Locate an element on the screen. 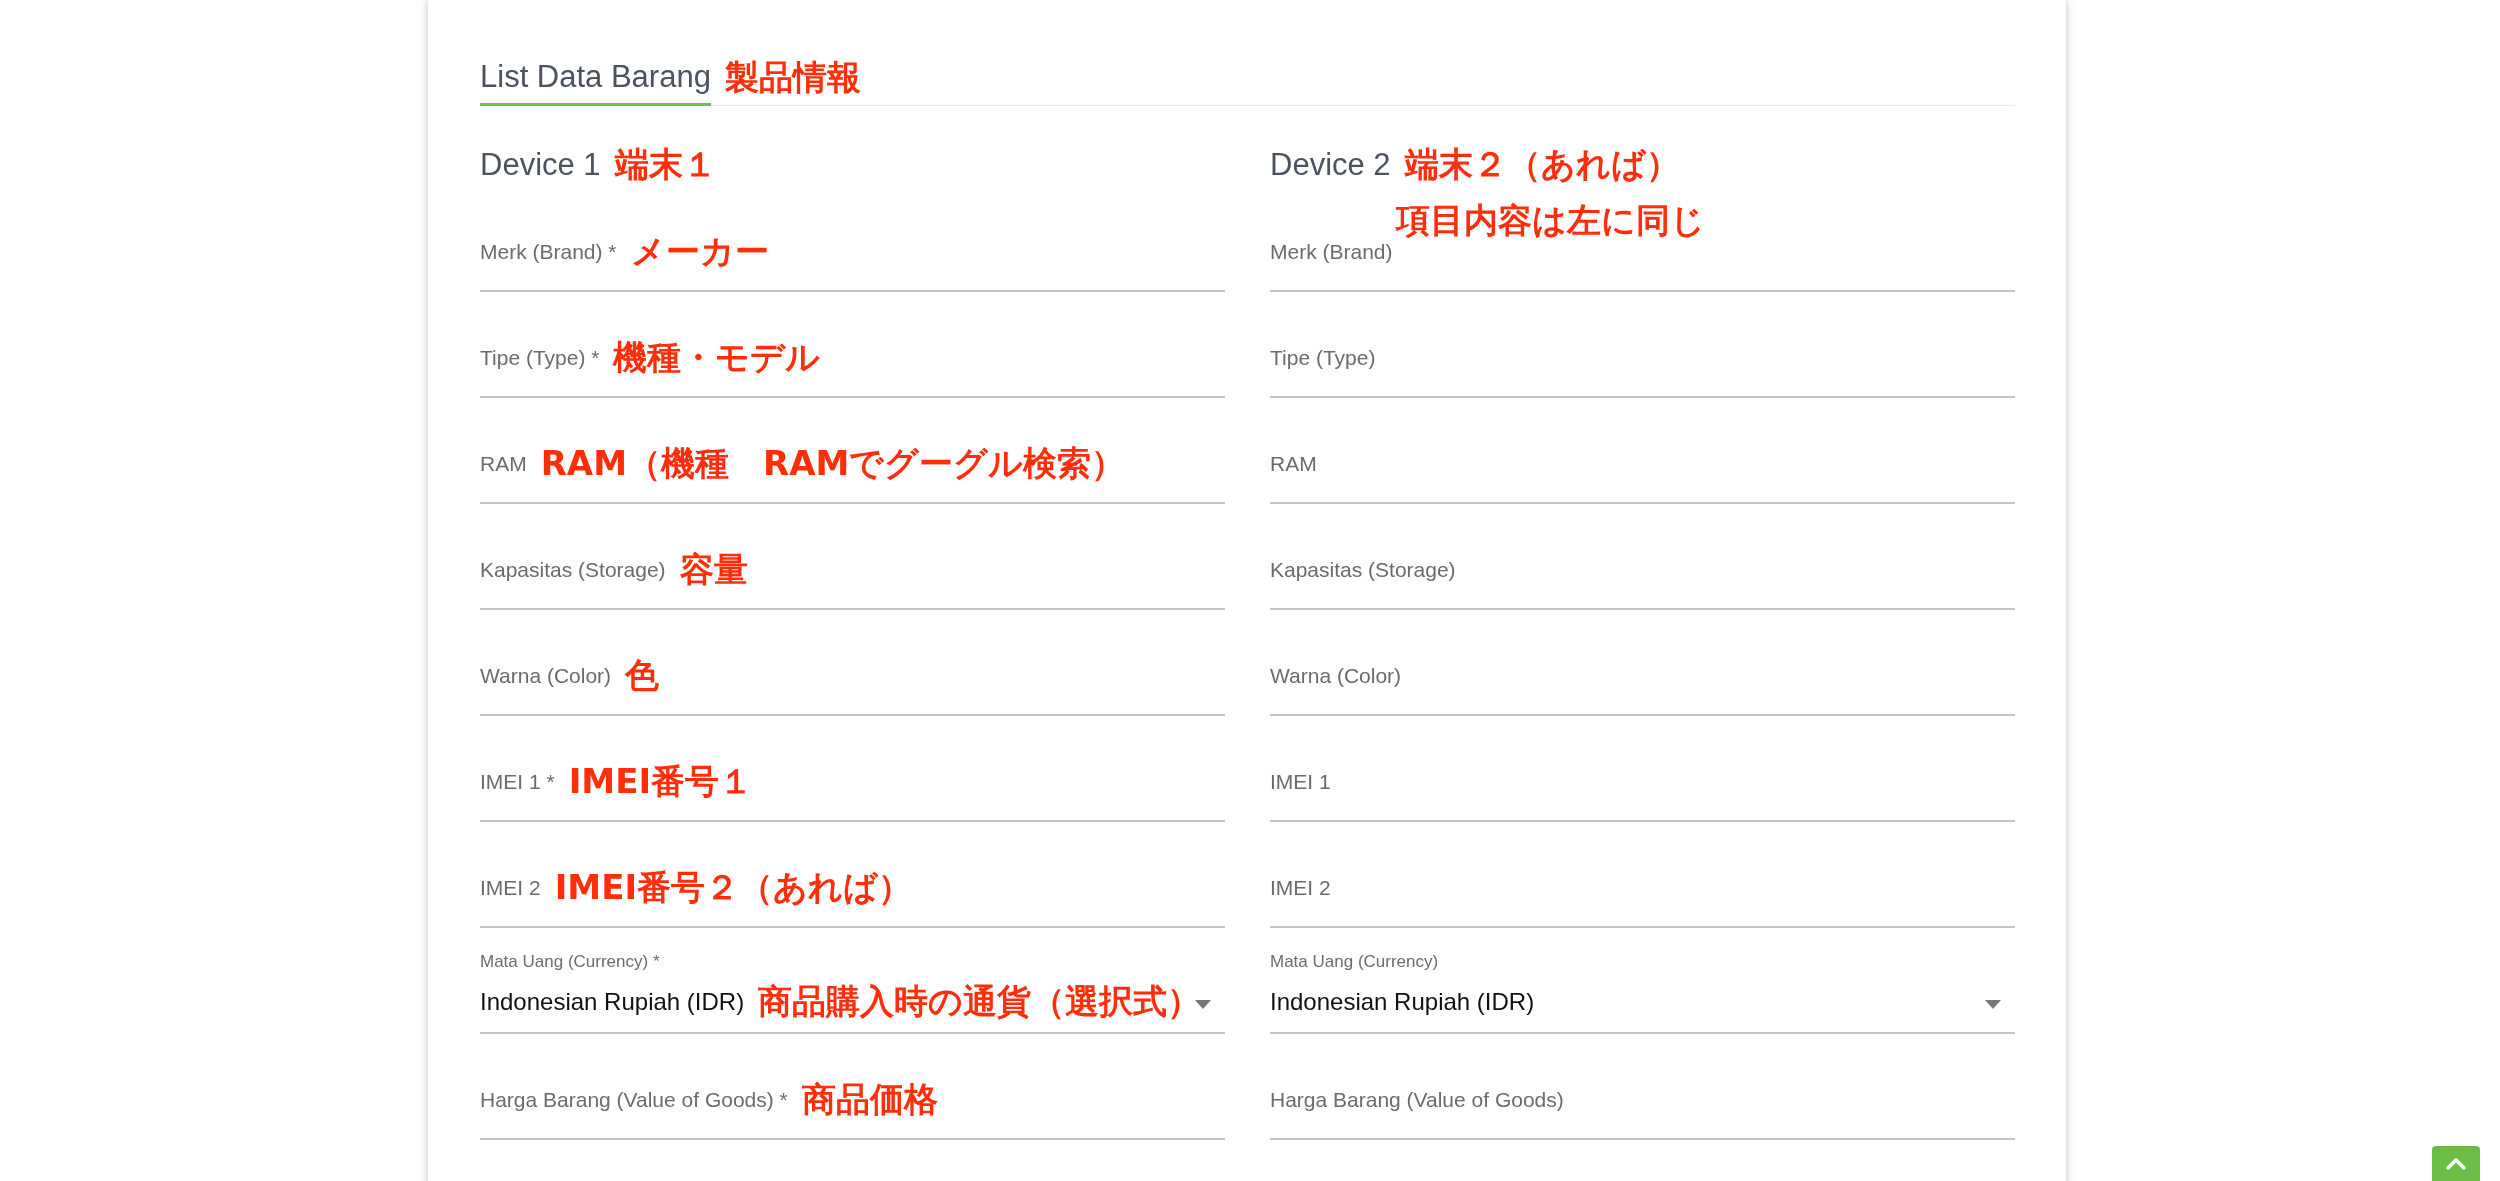 Image resolution: width=2500 pixels, height=1181 pixels. input-field: Kapasitas (Storage) is located at coordinates (1642, 580).